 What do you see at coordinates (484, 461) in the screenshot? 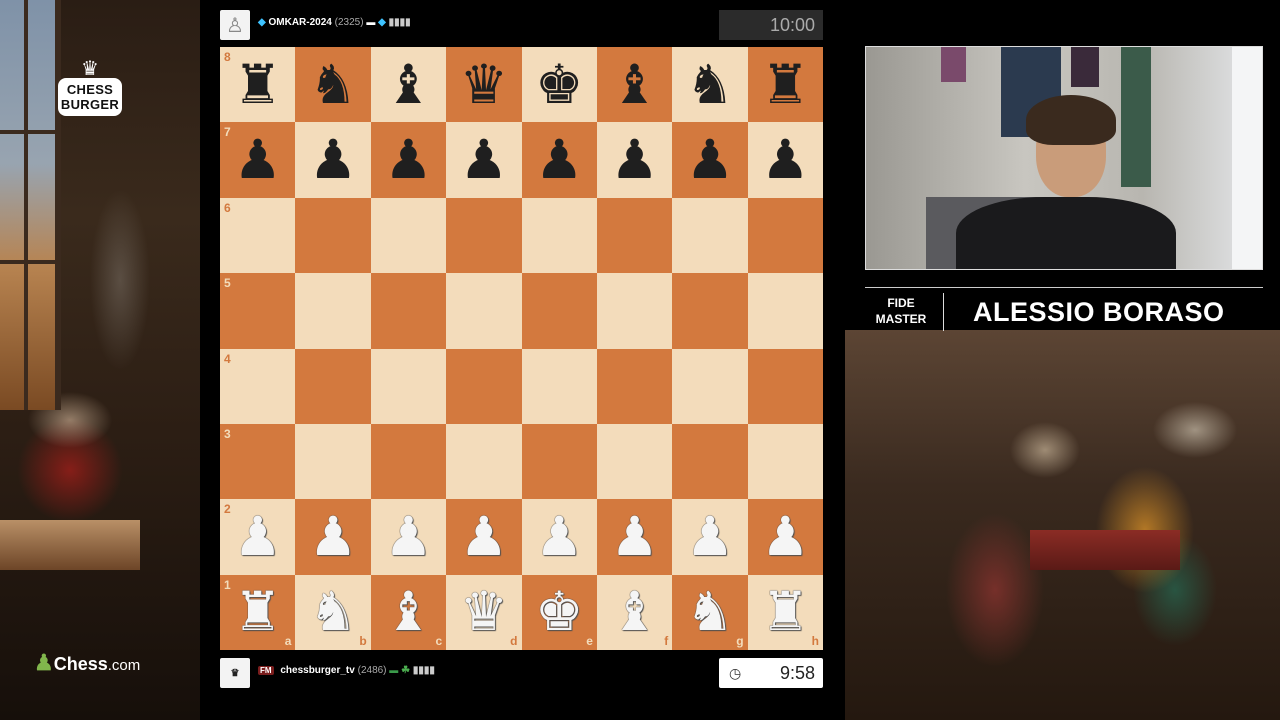
I see `square-d3` at bounding box center [484, 461].